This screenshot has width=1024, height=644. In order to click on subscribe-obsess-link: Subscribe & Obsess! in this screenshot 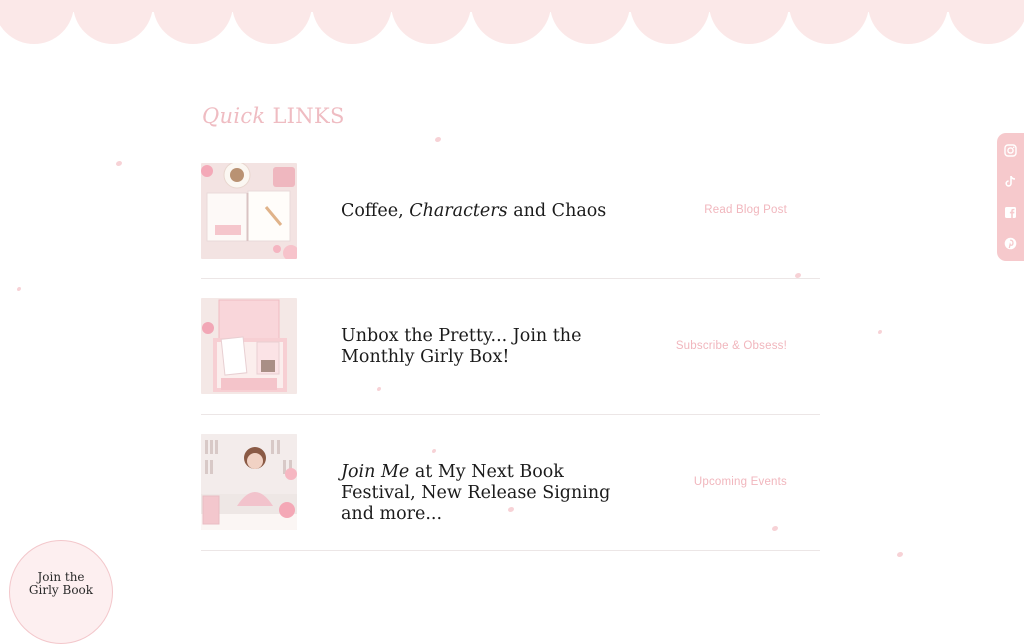, I will do `click(731, 346)`.